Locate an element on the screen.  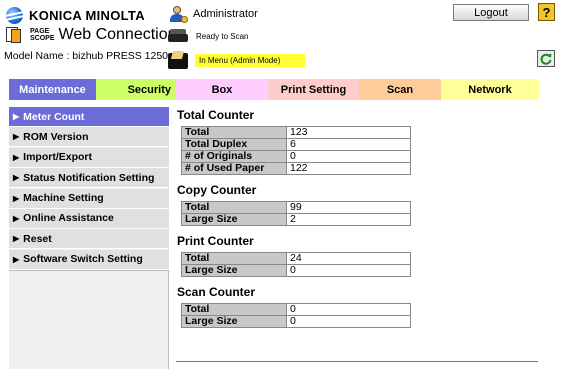
pagescope-small-top: PAGE is located at coordinates (40, 31).